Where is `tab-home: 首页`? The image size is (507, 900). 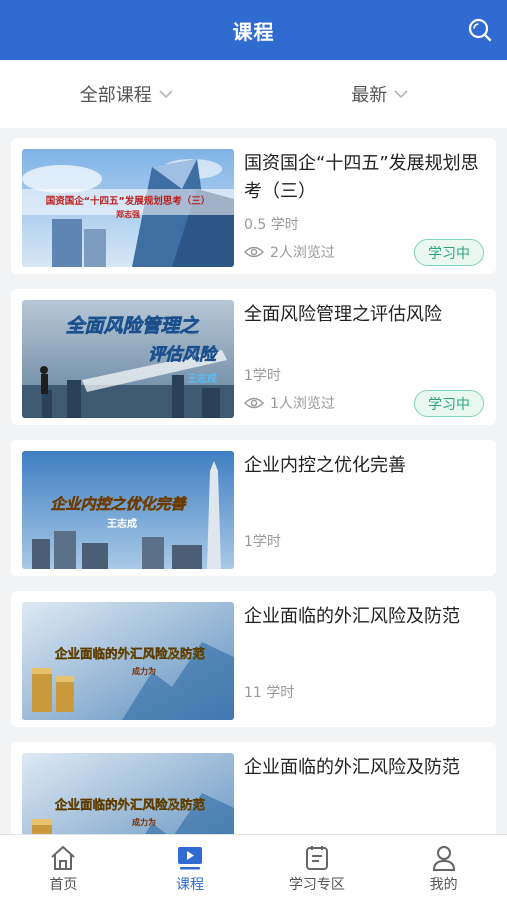
tab-home: 首页 is located at coordinates (63, 867).